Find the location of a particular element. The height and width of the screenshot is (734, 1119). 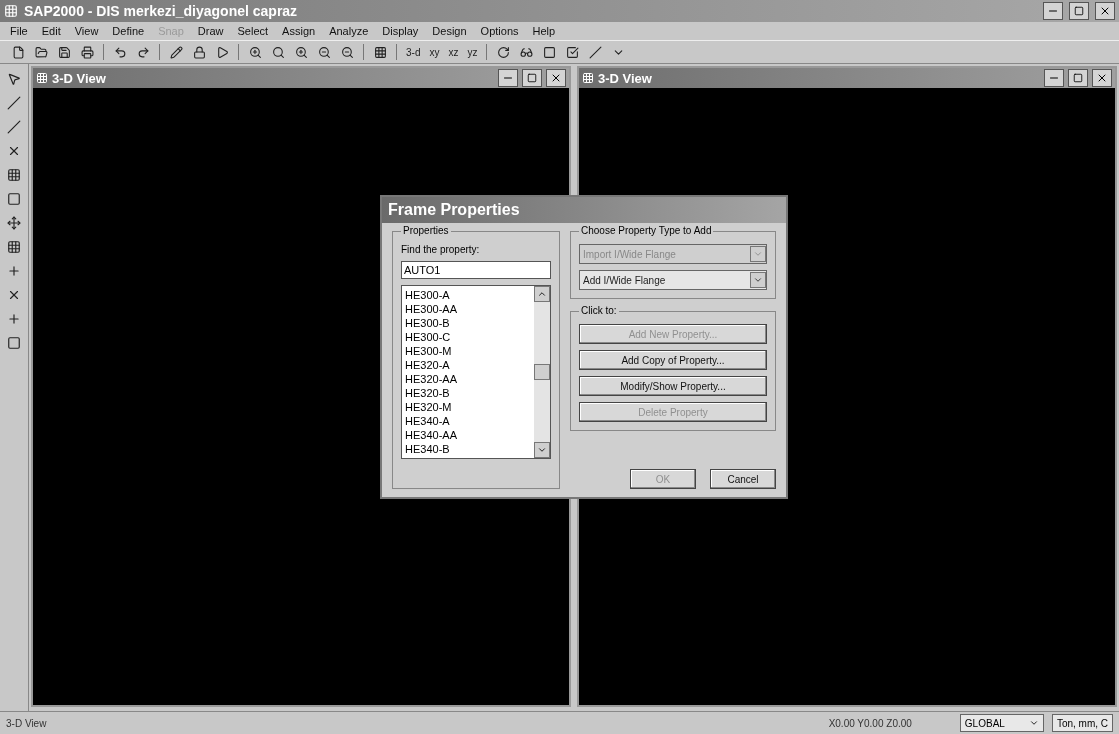

menu-item: Options is located at coordinates (499, 31).